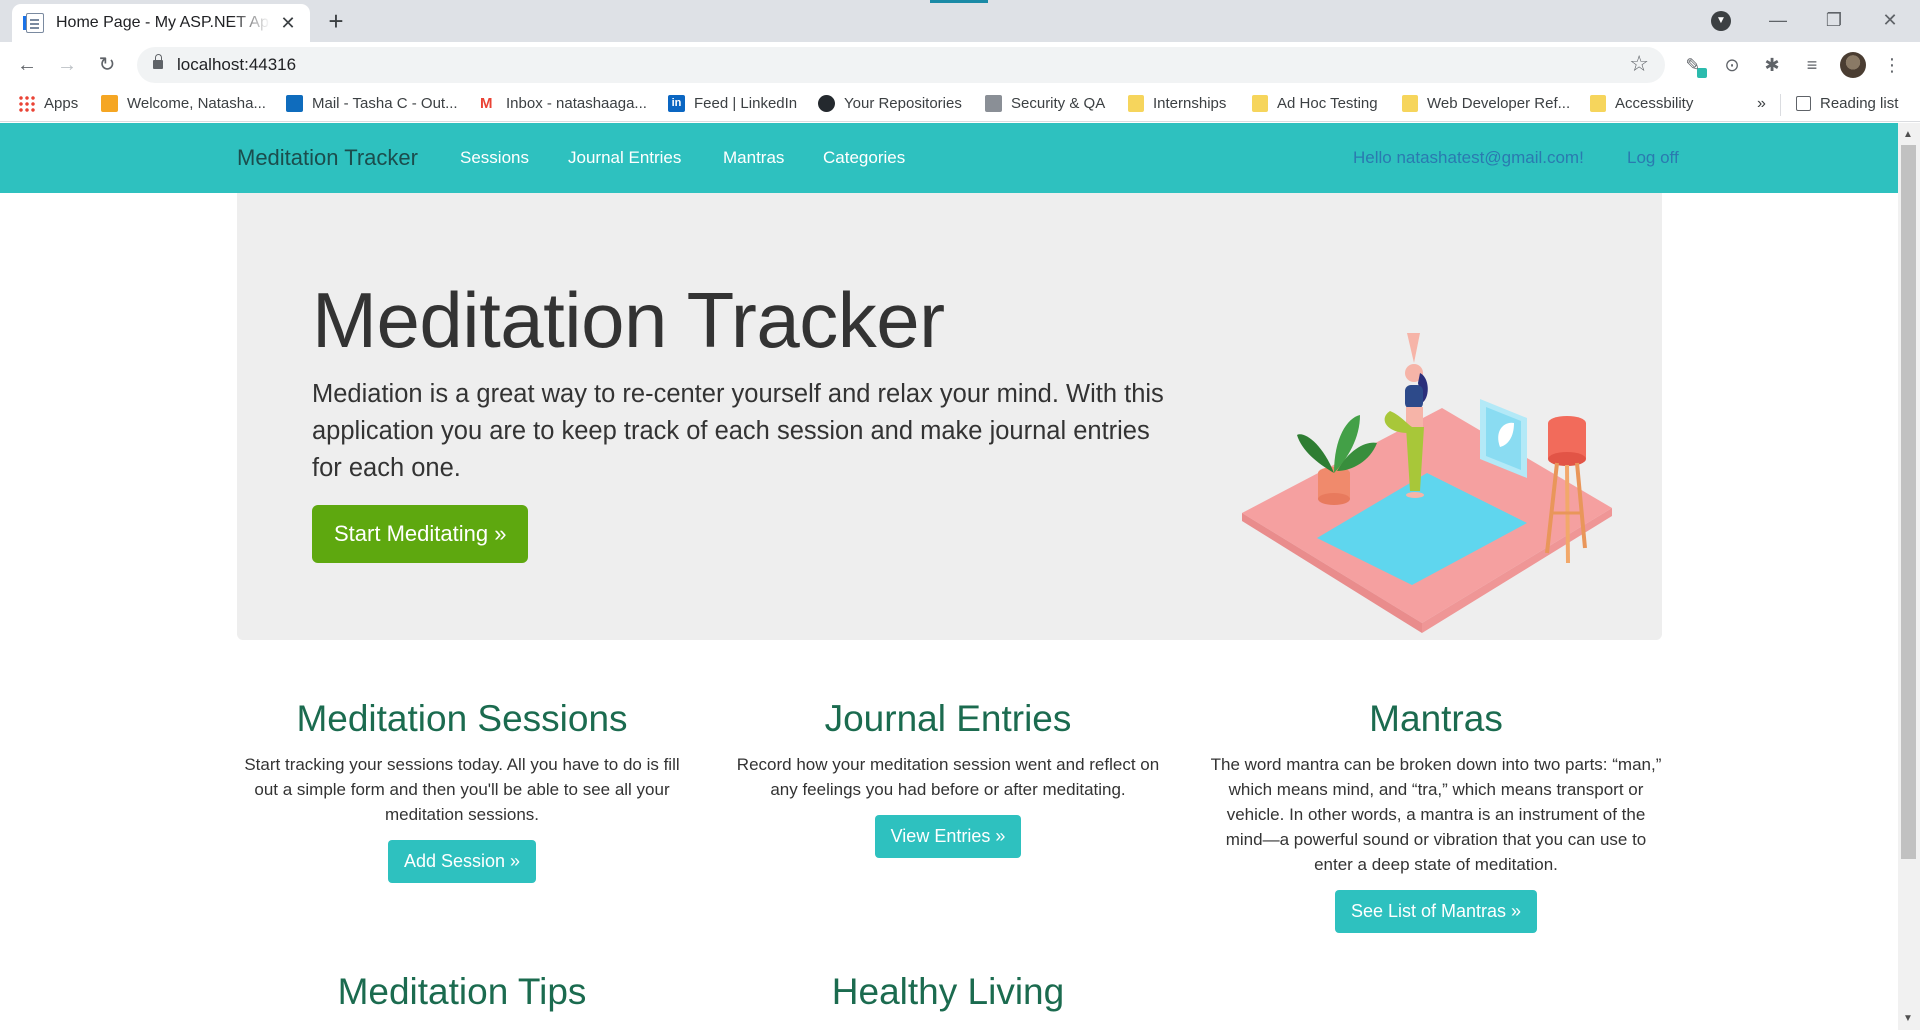 The height and width of the screenshot is (1030, 1920). Describe the element at coordinates (1780, 105) in the screenshot. I see `bookmarks-divider` at that location.